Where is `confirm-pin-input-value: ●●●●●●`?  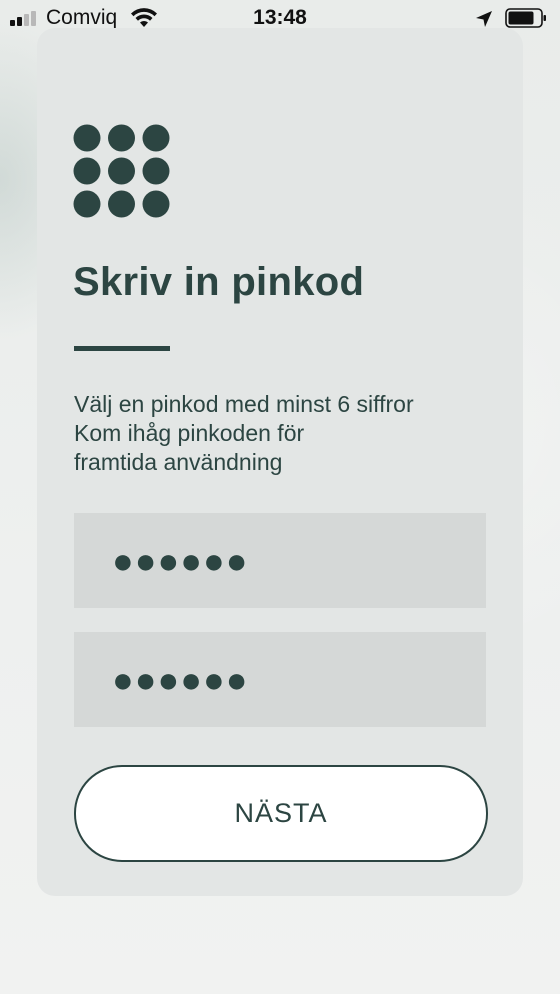
confirm-pin-input-value: ●●●●●● is located at coordinates (180, 679).